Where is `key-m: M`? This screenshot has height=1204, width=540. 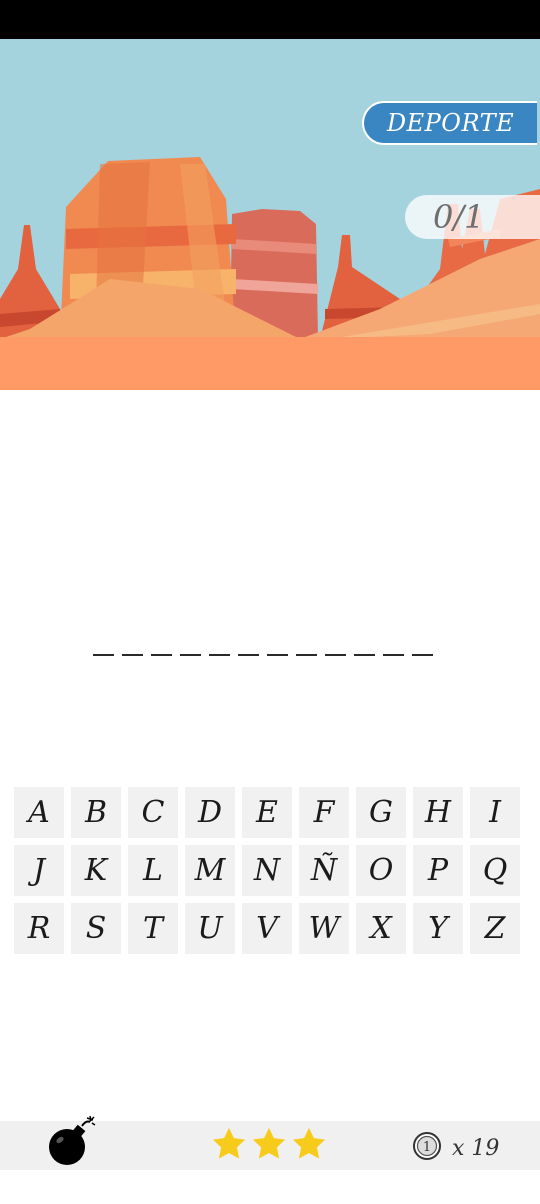
key-m: M is located at coordinates (210, 870).